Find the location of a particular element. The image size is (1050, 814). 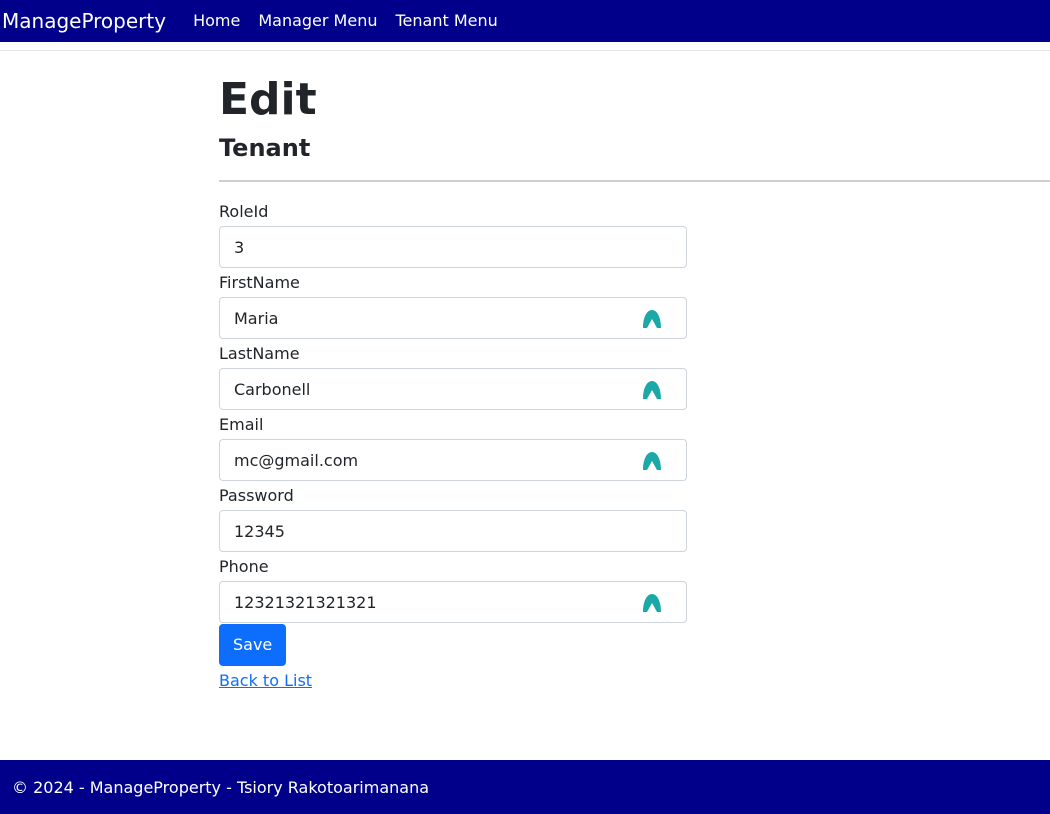

nav-link-home: Home is located at coordinates (216, 21).